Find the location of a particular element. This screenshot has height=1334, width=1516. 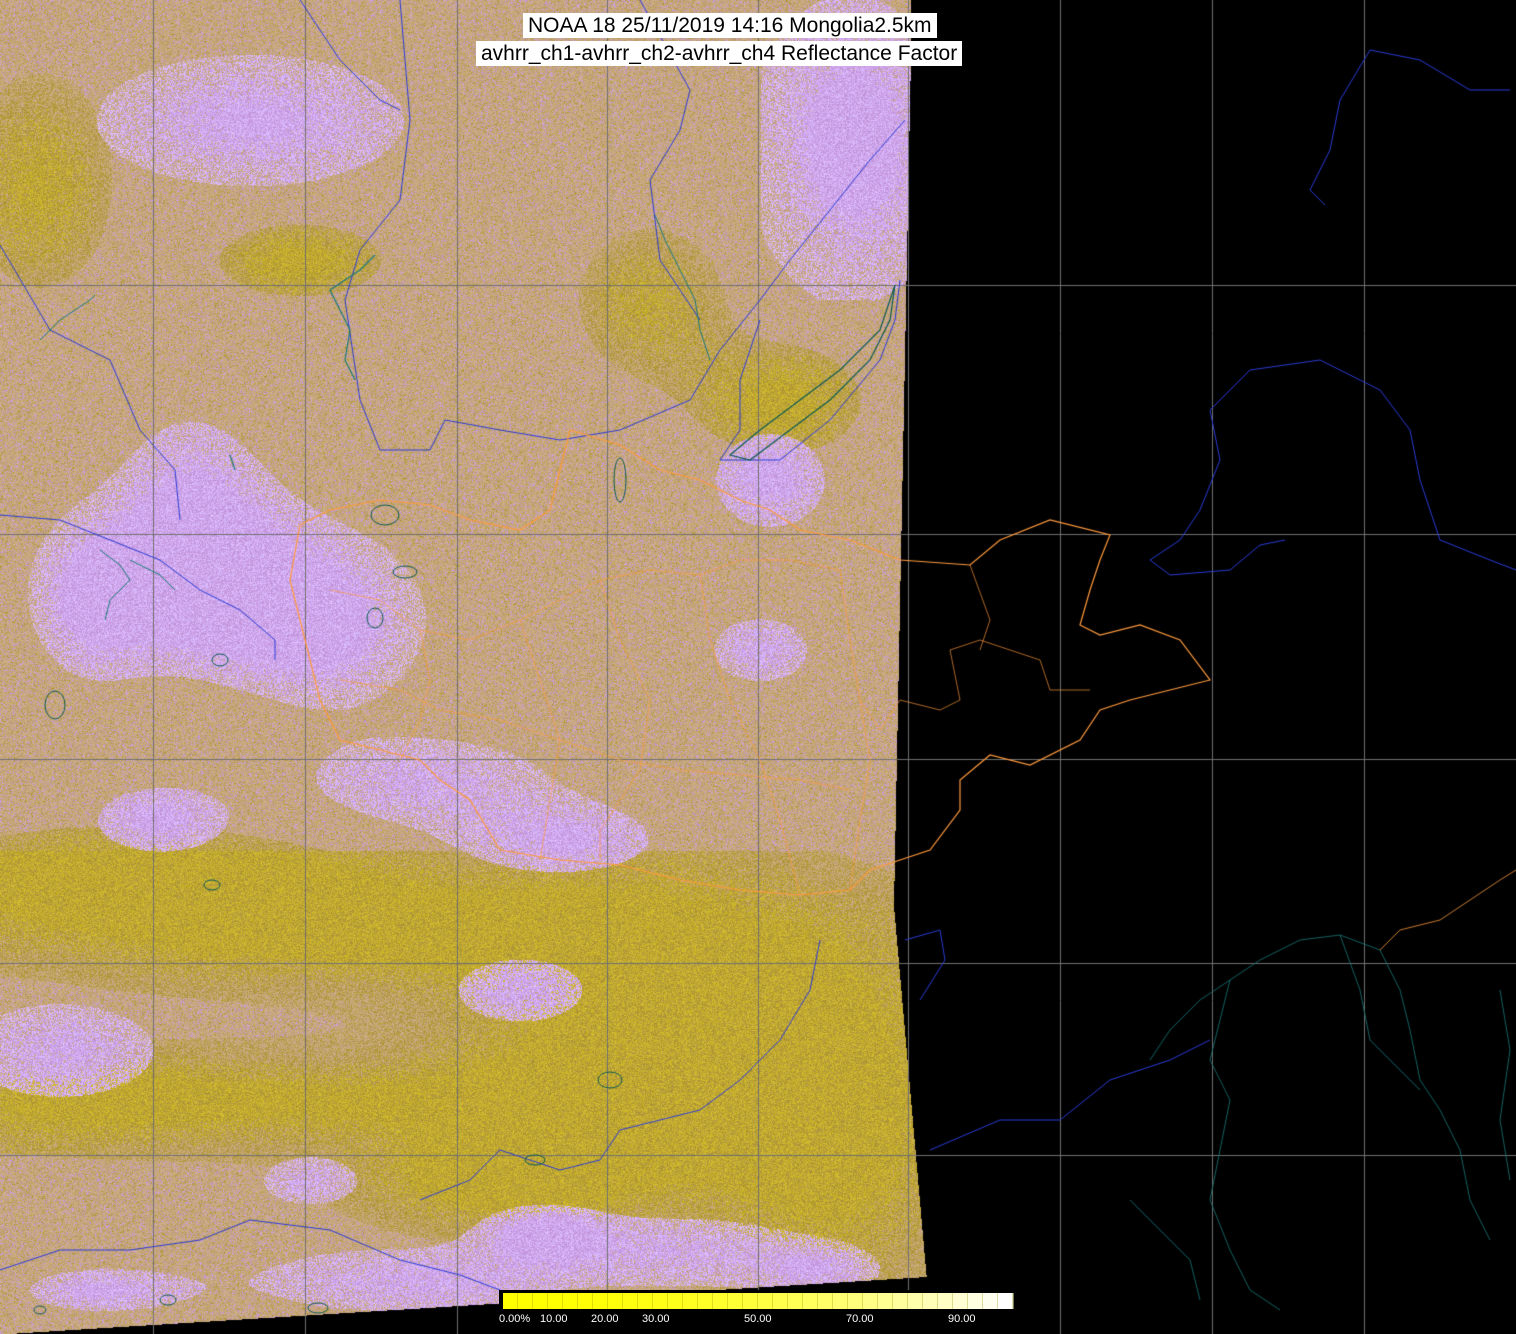

legend-color-bar is located at coordinates (758, 1301).